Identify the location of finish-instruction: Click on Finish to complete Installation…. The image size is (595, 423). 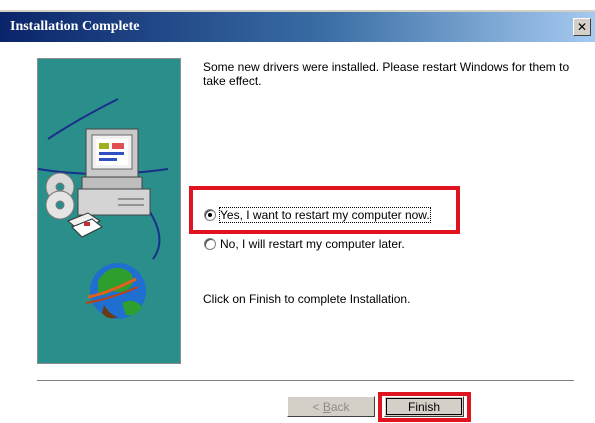
(307, 299).